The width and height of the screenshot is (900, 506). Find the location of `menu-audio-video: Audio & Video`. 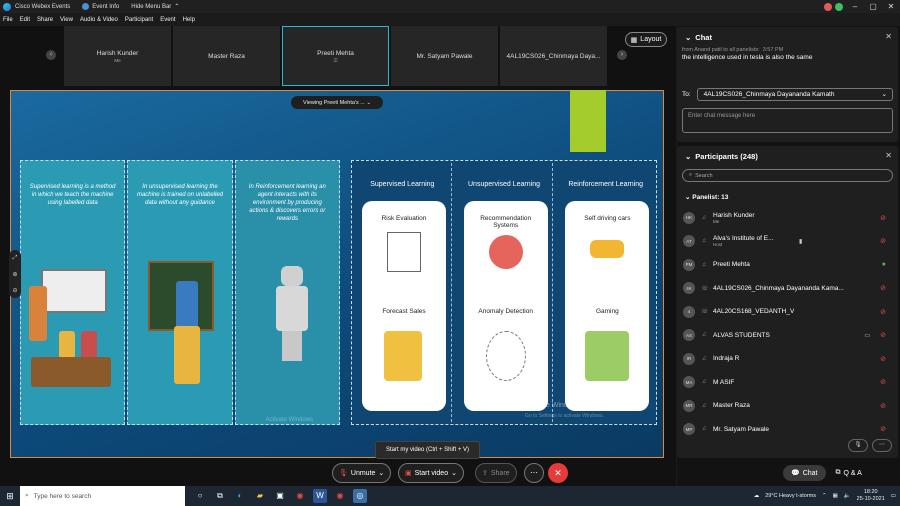

menu-audio-video: Audio & Video is located at coordinates (99, 20).